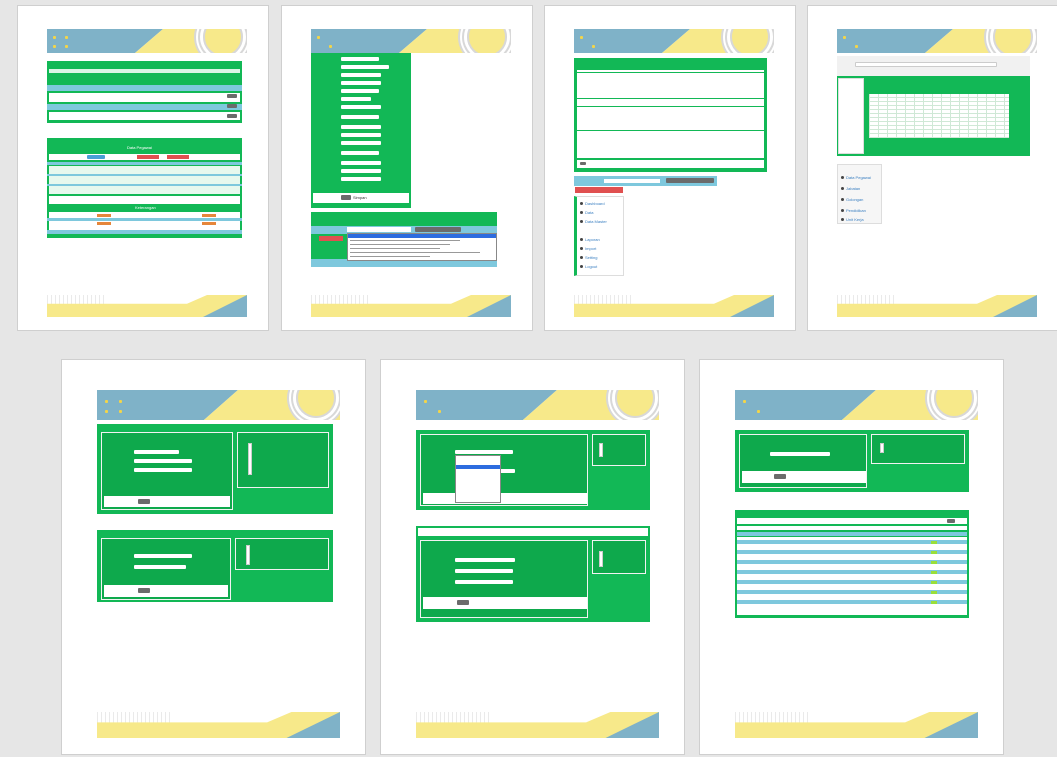 This screenshot has height=757, width=1057. I want to click on menu-item: Golongan, so click(854, 199).